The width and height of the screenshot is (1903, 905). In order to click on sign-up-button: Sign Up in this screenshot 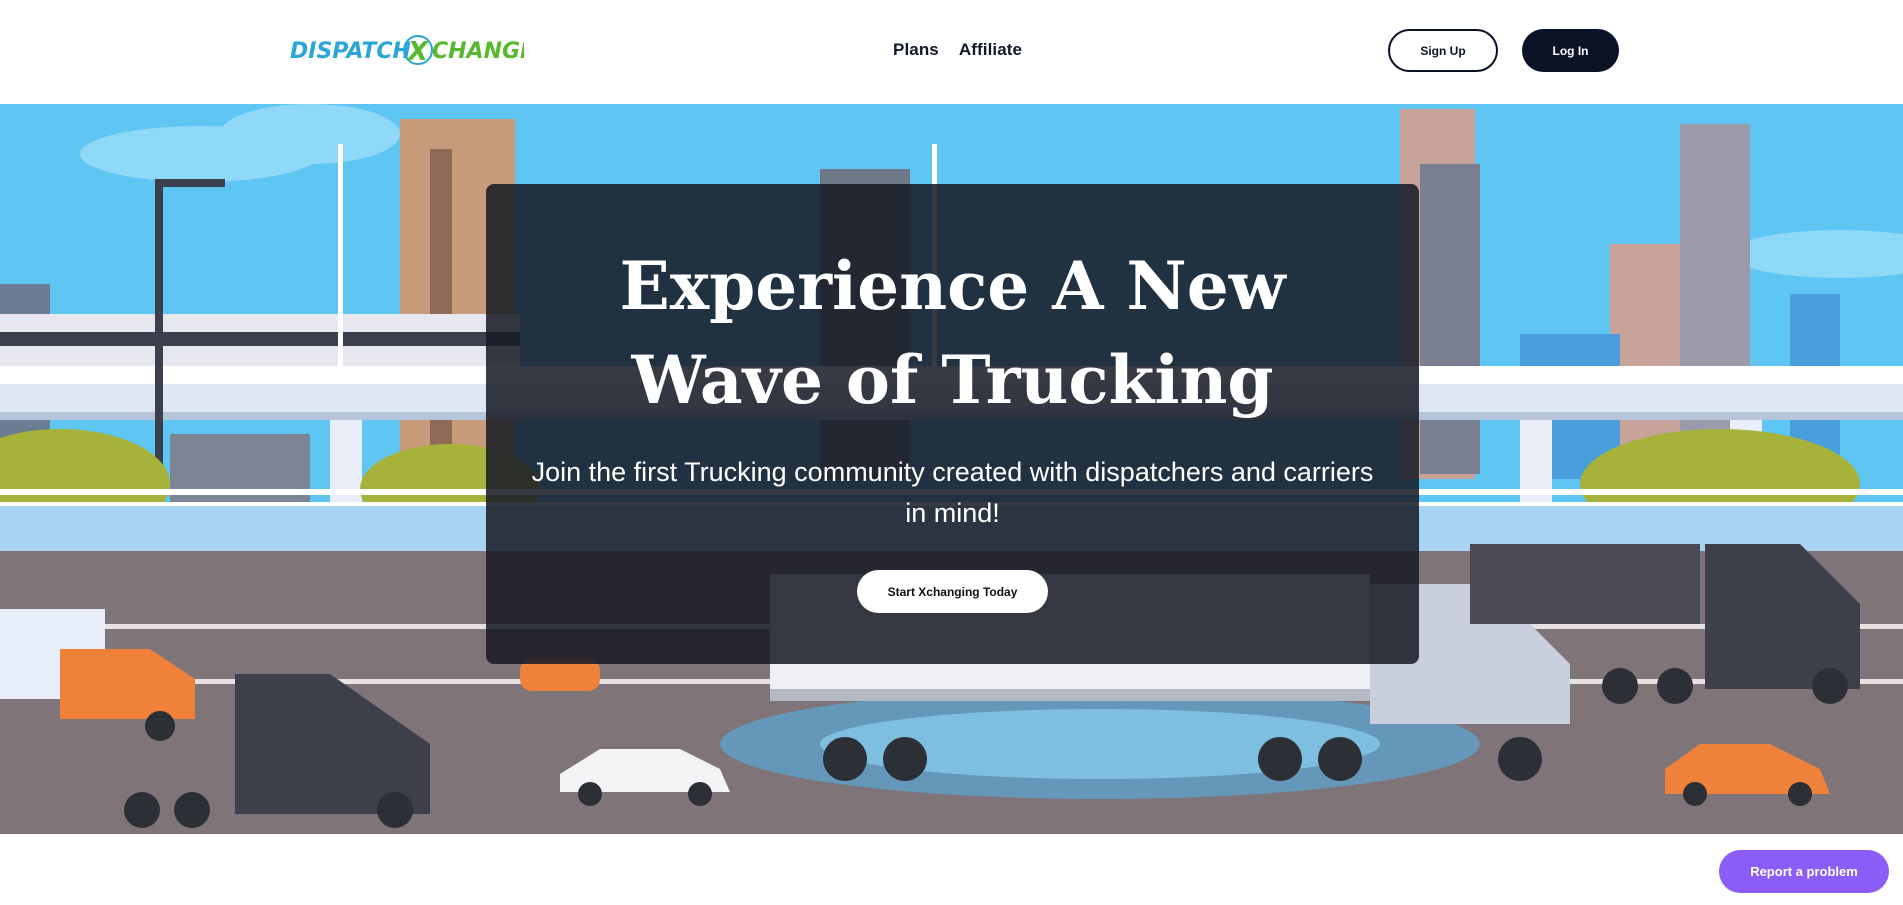, I will do `click(1443, 50)`.